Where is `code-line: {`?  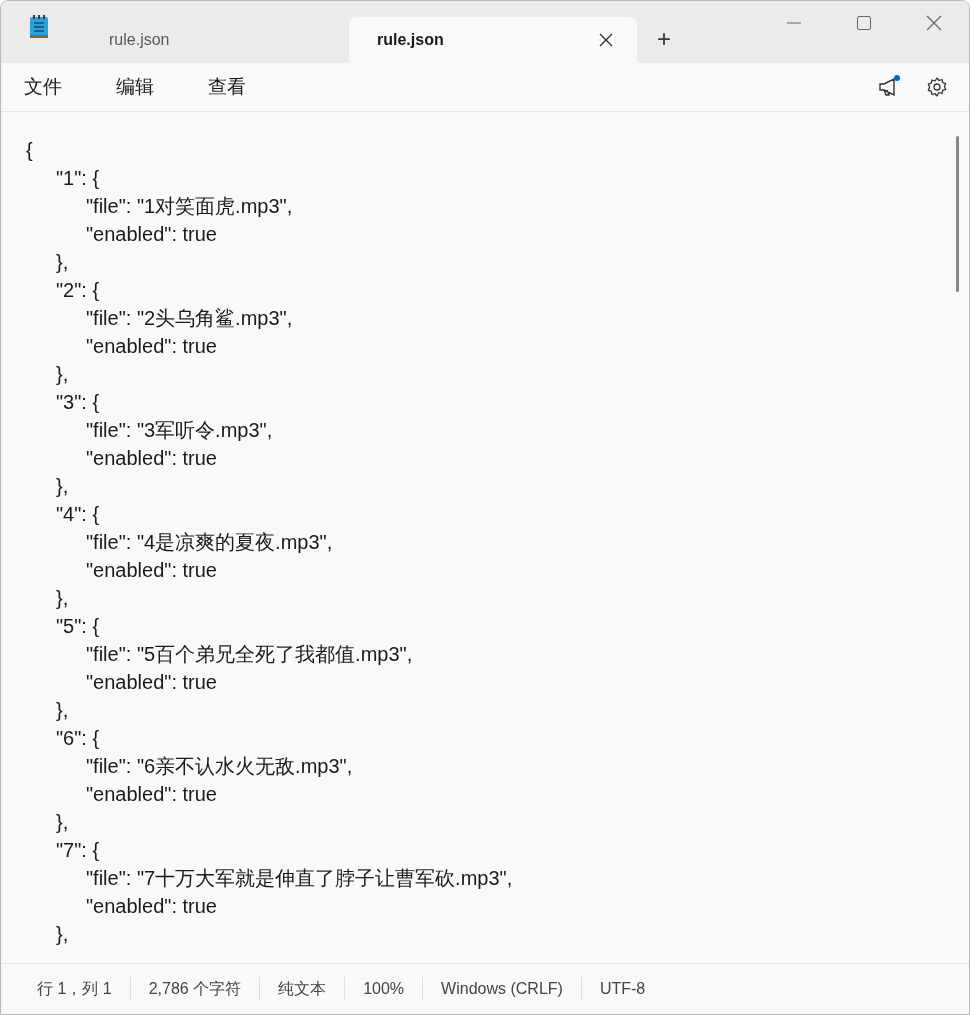
code-line: { is located at coordinates (30, 150).